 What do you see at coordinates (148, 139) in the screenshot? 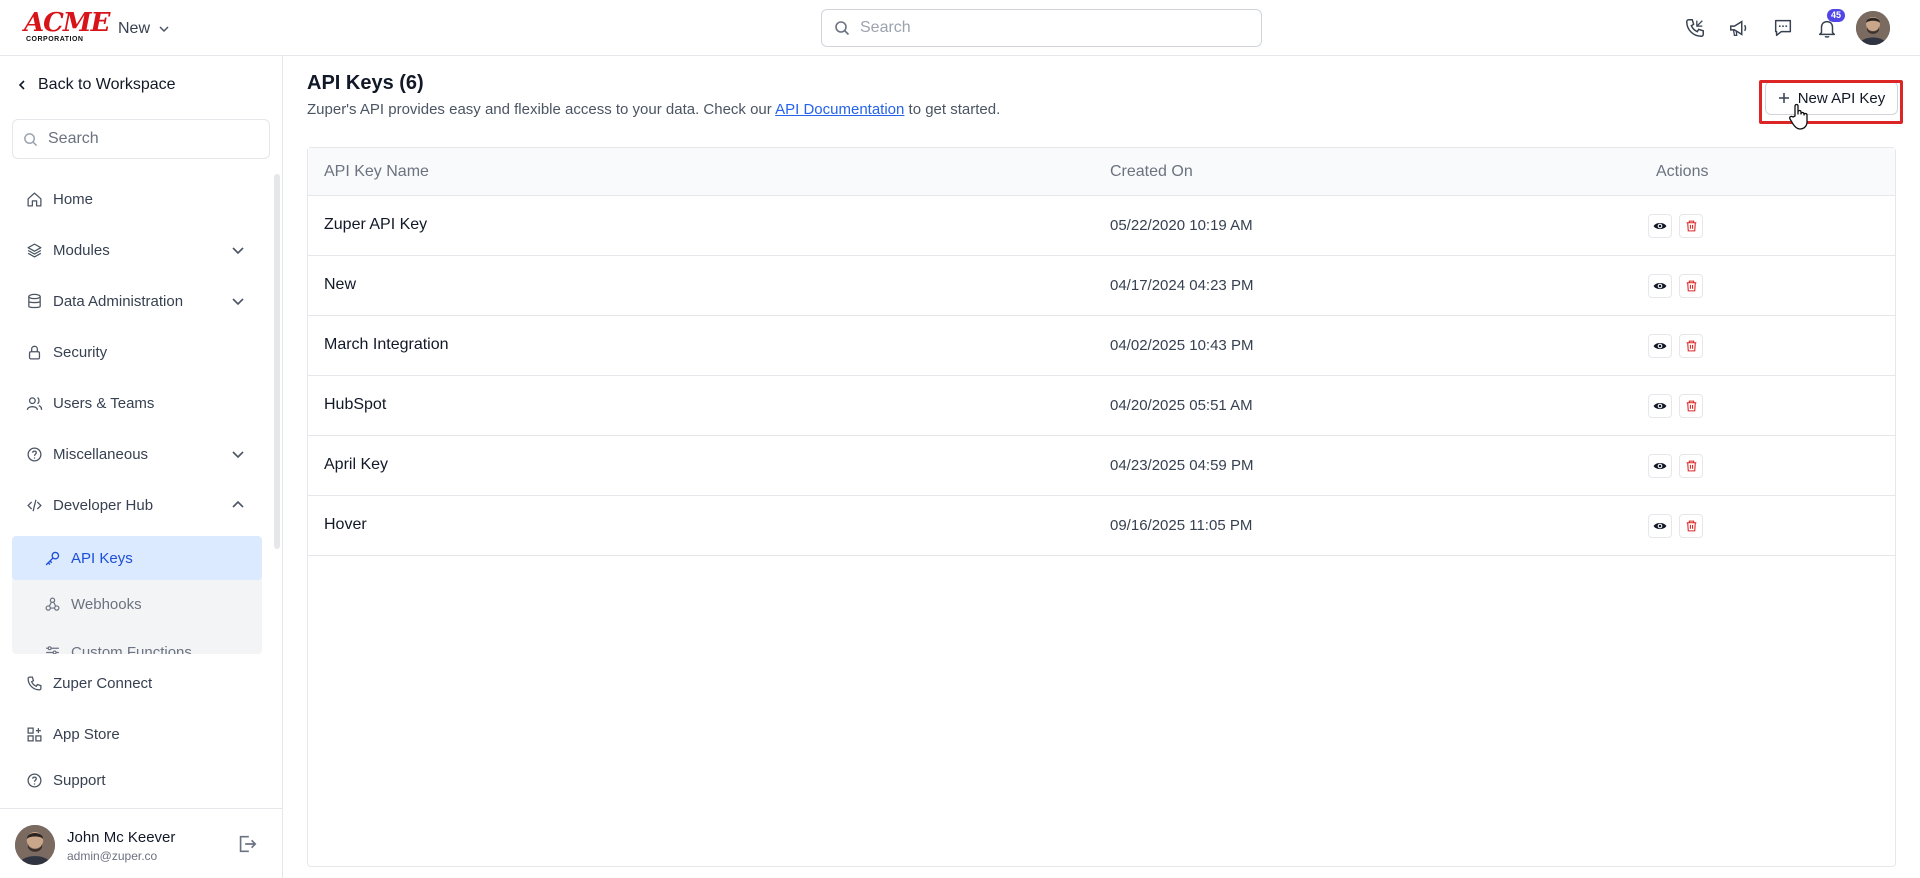
I see `sidebar-search-input` at bounding box center [148, 139].